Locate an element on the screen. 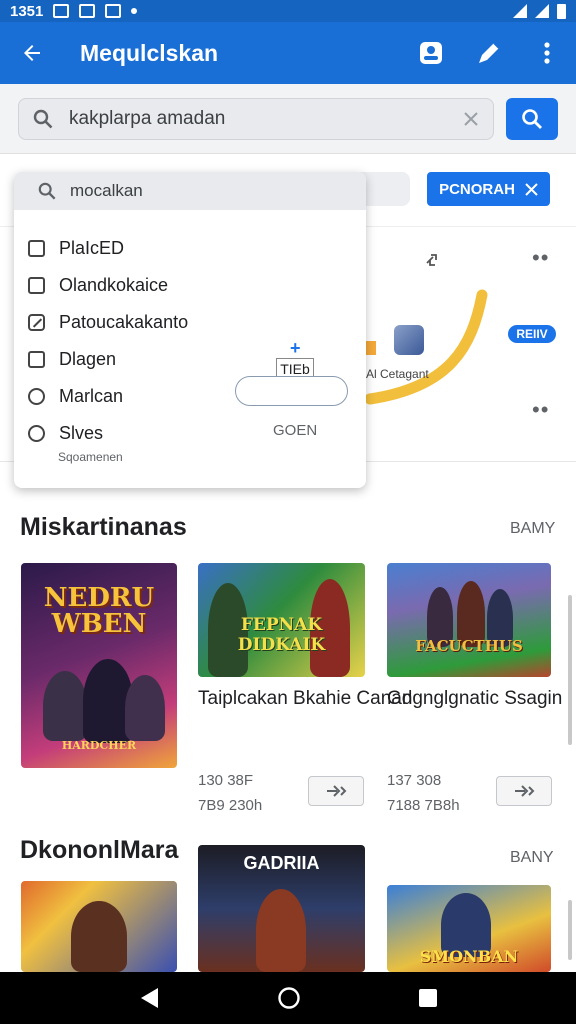 This screenshot has height=1024, width=576. game-card is located at coordinates (99, 926).